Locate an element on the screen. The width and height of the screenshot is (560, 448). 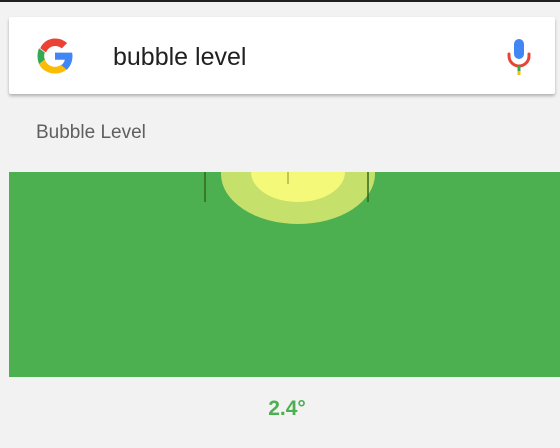
google-g-icon is located at coordinates (55, 56).